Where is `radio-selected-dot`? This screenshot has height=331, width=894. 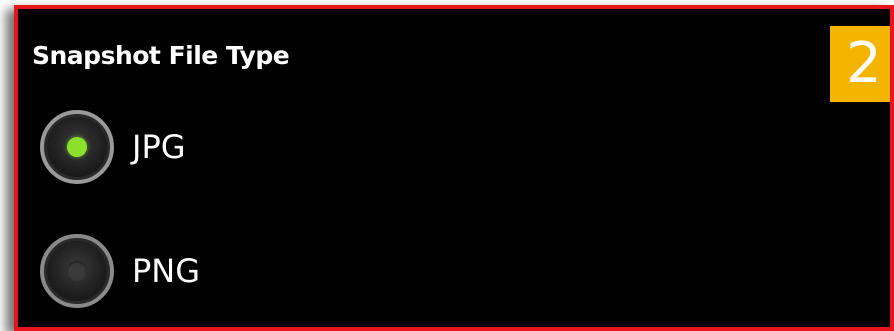
radio-selected-dot is located at coordinates (77, 147).